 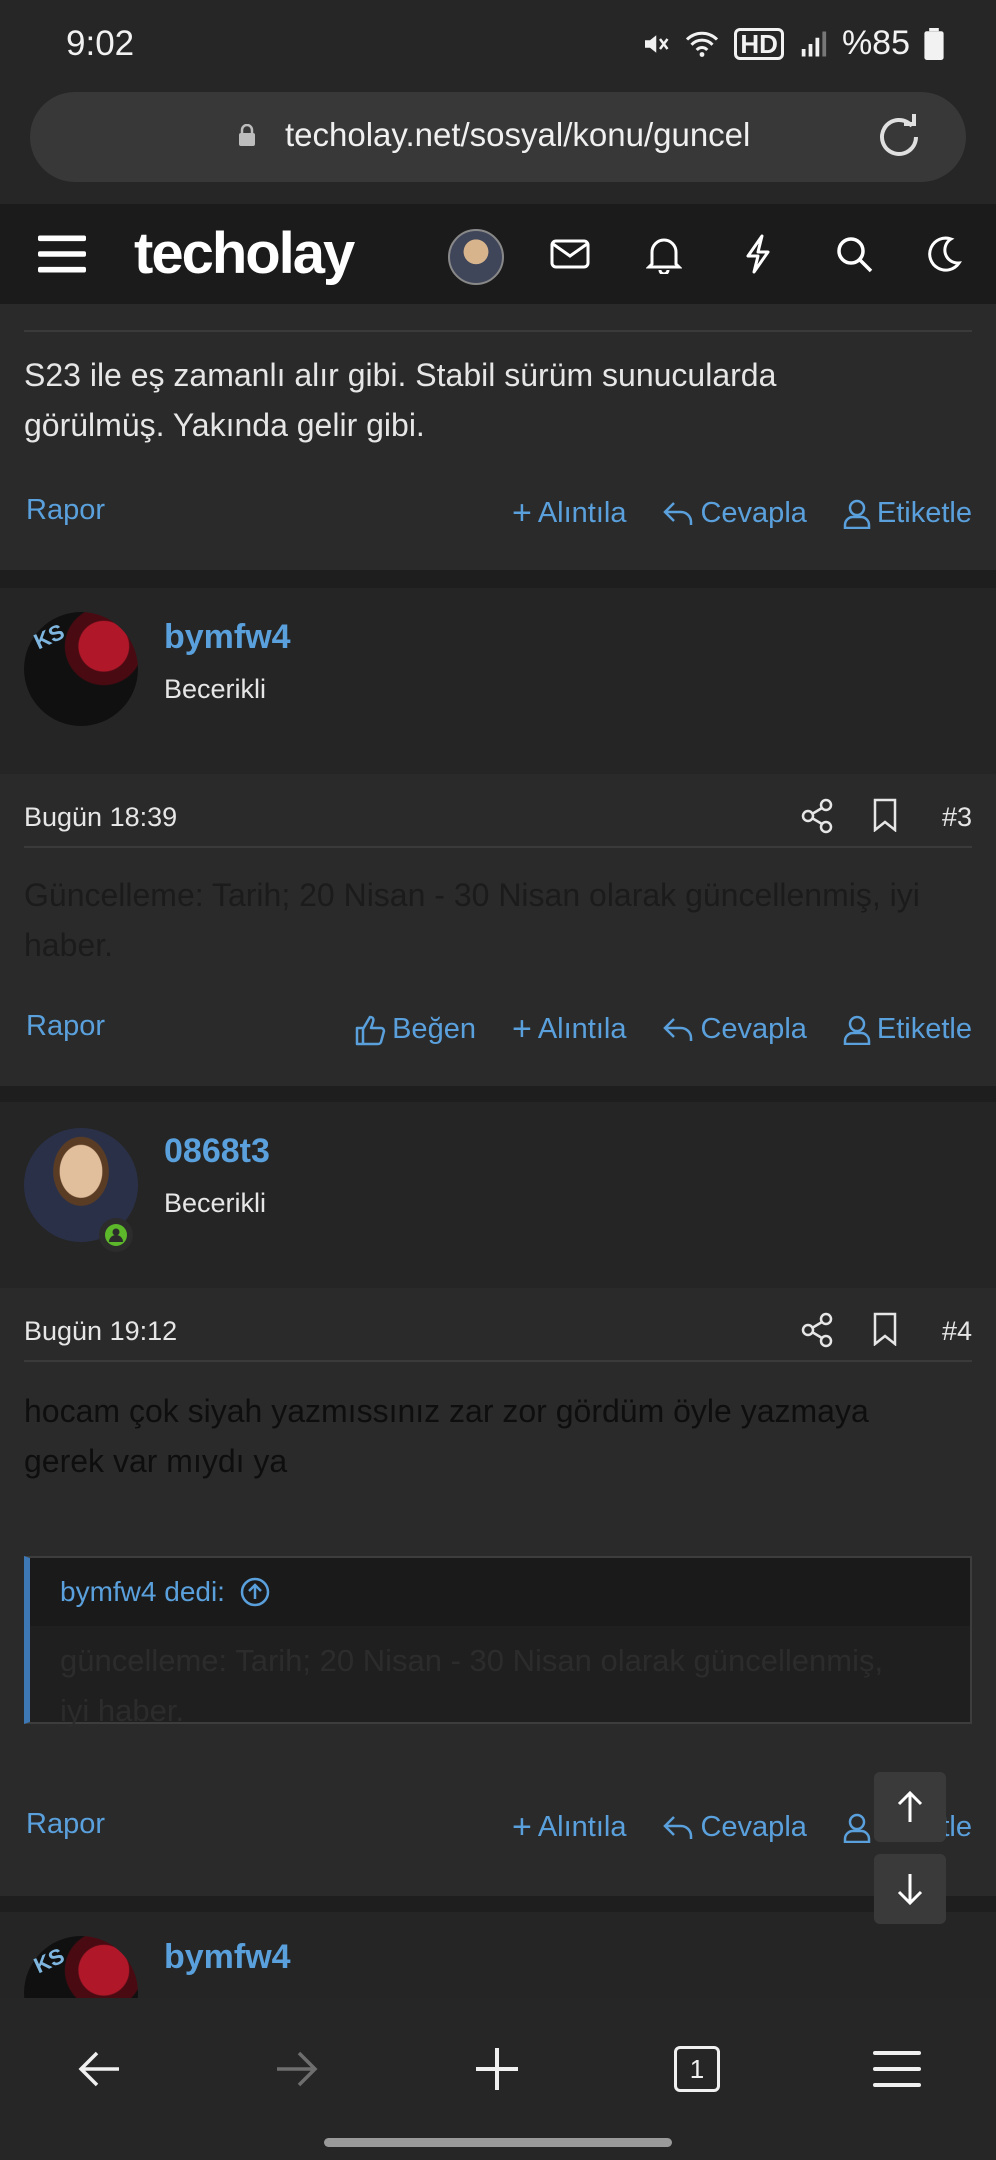 I want to click on quote-header: bymfw4 dedi:, so click(x=500, y=1592).